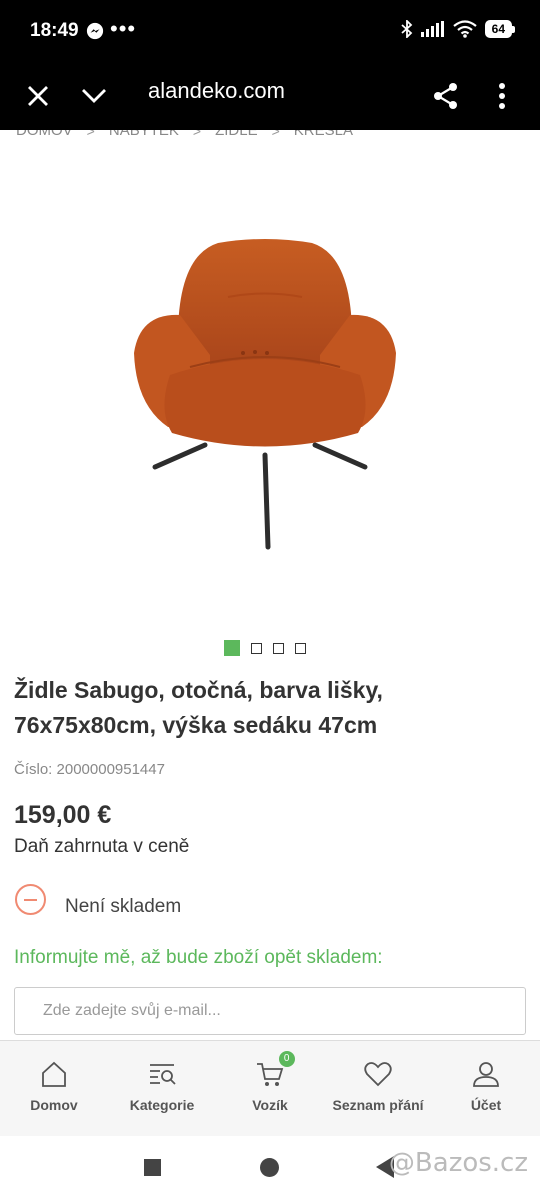 The width and height of the screenshot is (540, 1200). I want to click on home-button, so click(269, 1167).